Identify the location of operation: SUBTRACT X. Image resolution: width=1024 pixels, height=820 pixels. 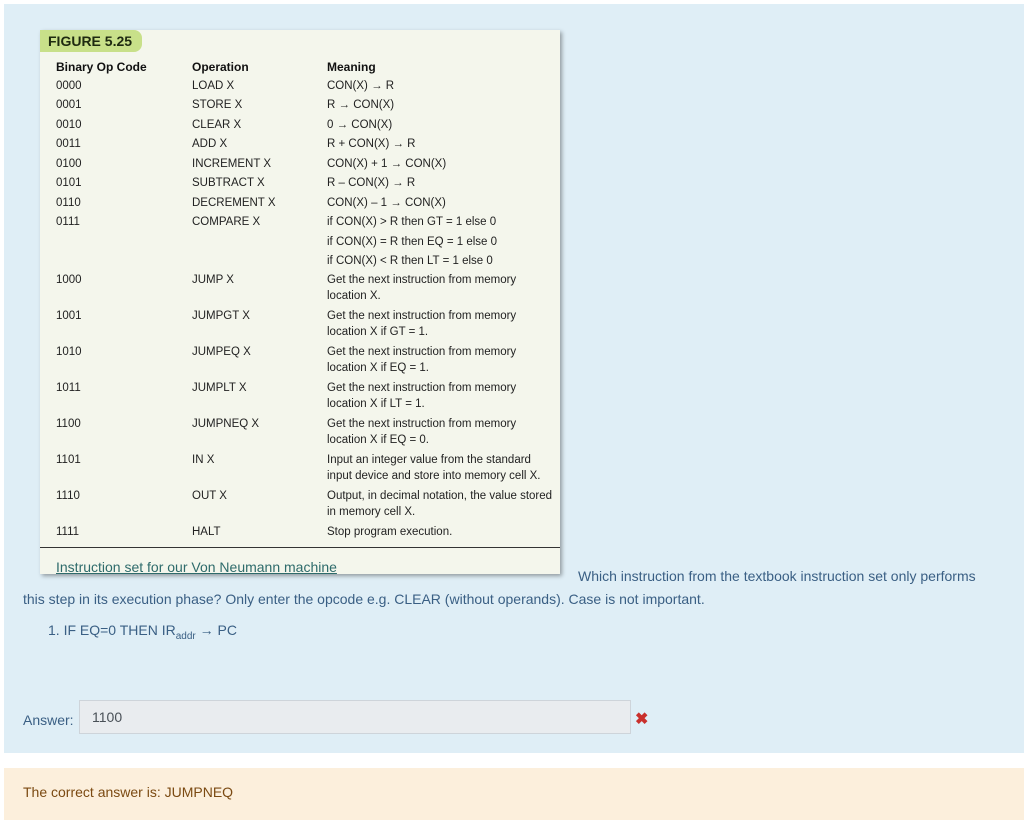
(228, 183).